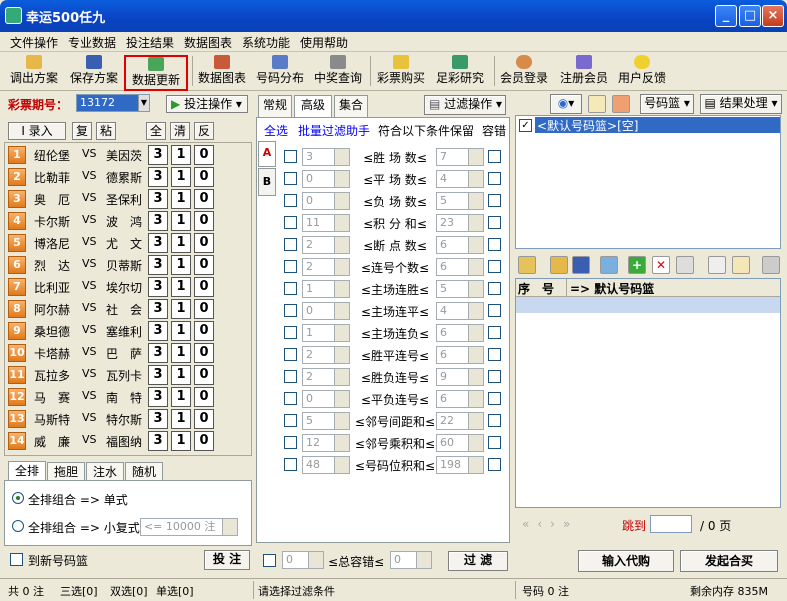  Describe the element at coordinates (204, 131) in the screenshot. I see `invert-button: 反` at that location.